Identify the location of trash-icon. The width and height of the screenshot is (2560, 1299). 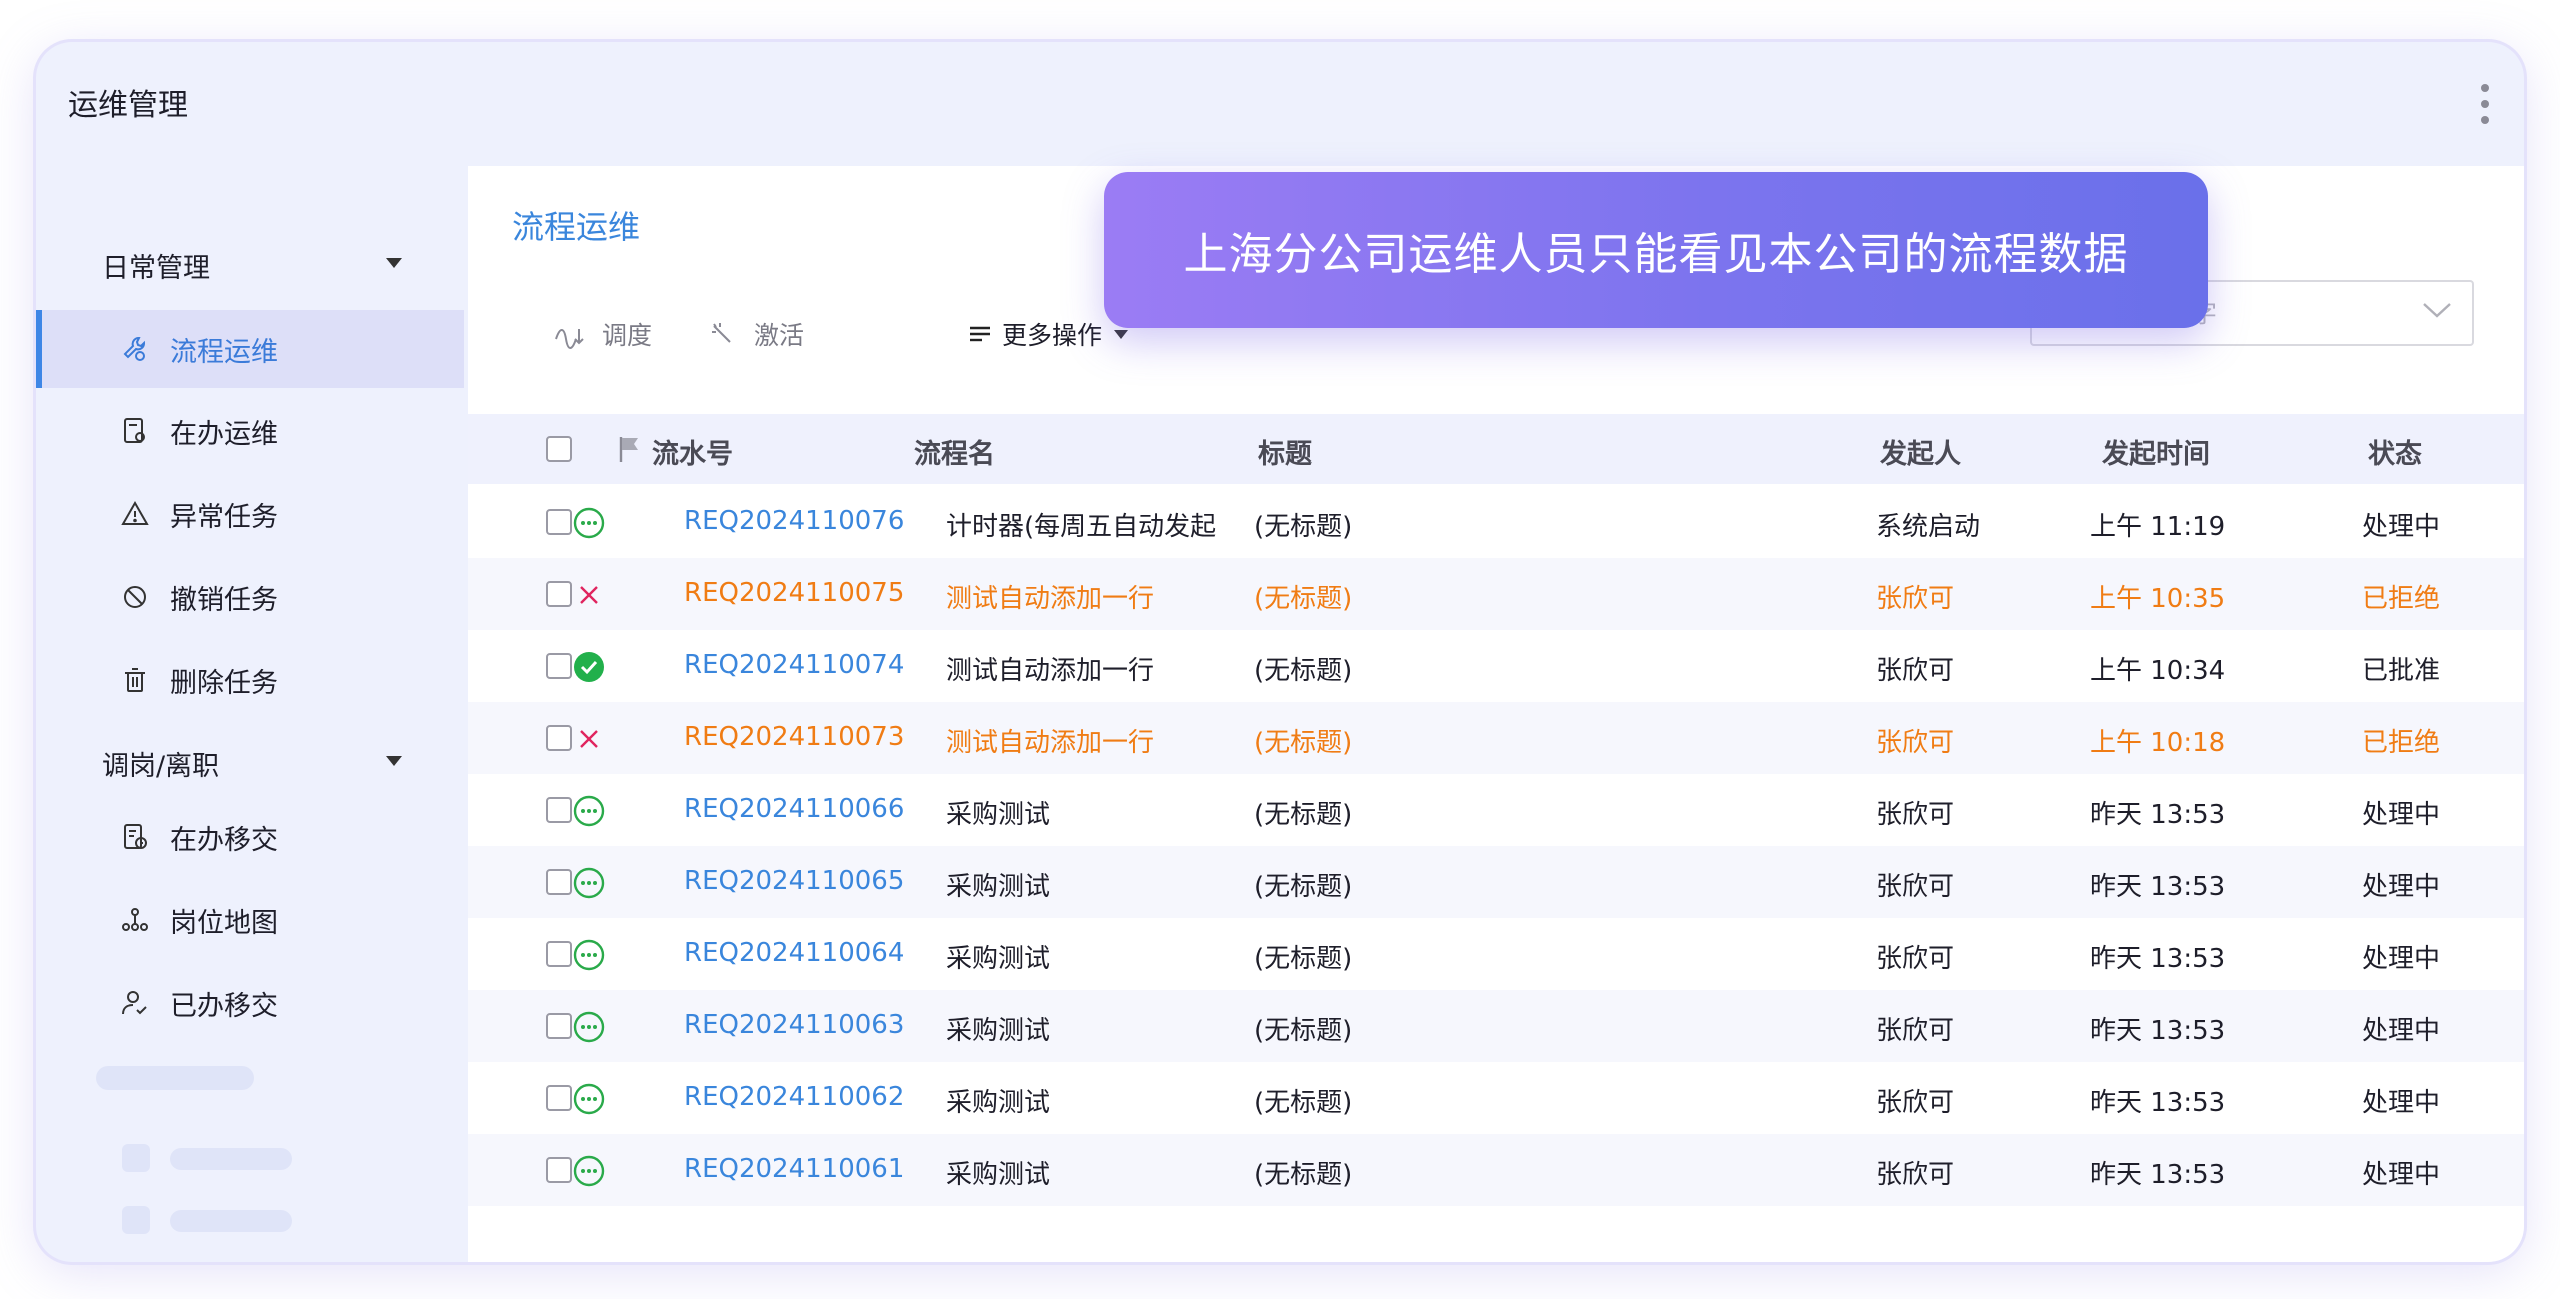
(135, 680).